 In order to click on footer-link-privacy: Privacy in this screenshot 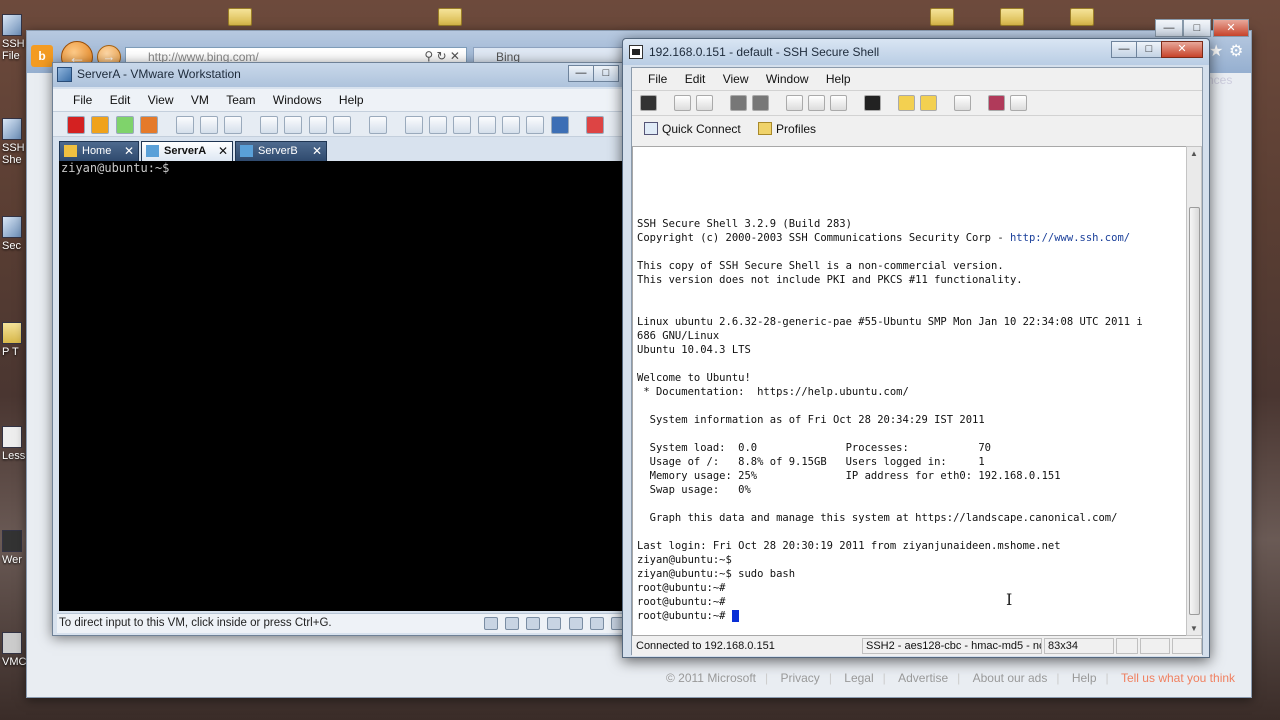, I will do `click(799, 678)`.